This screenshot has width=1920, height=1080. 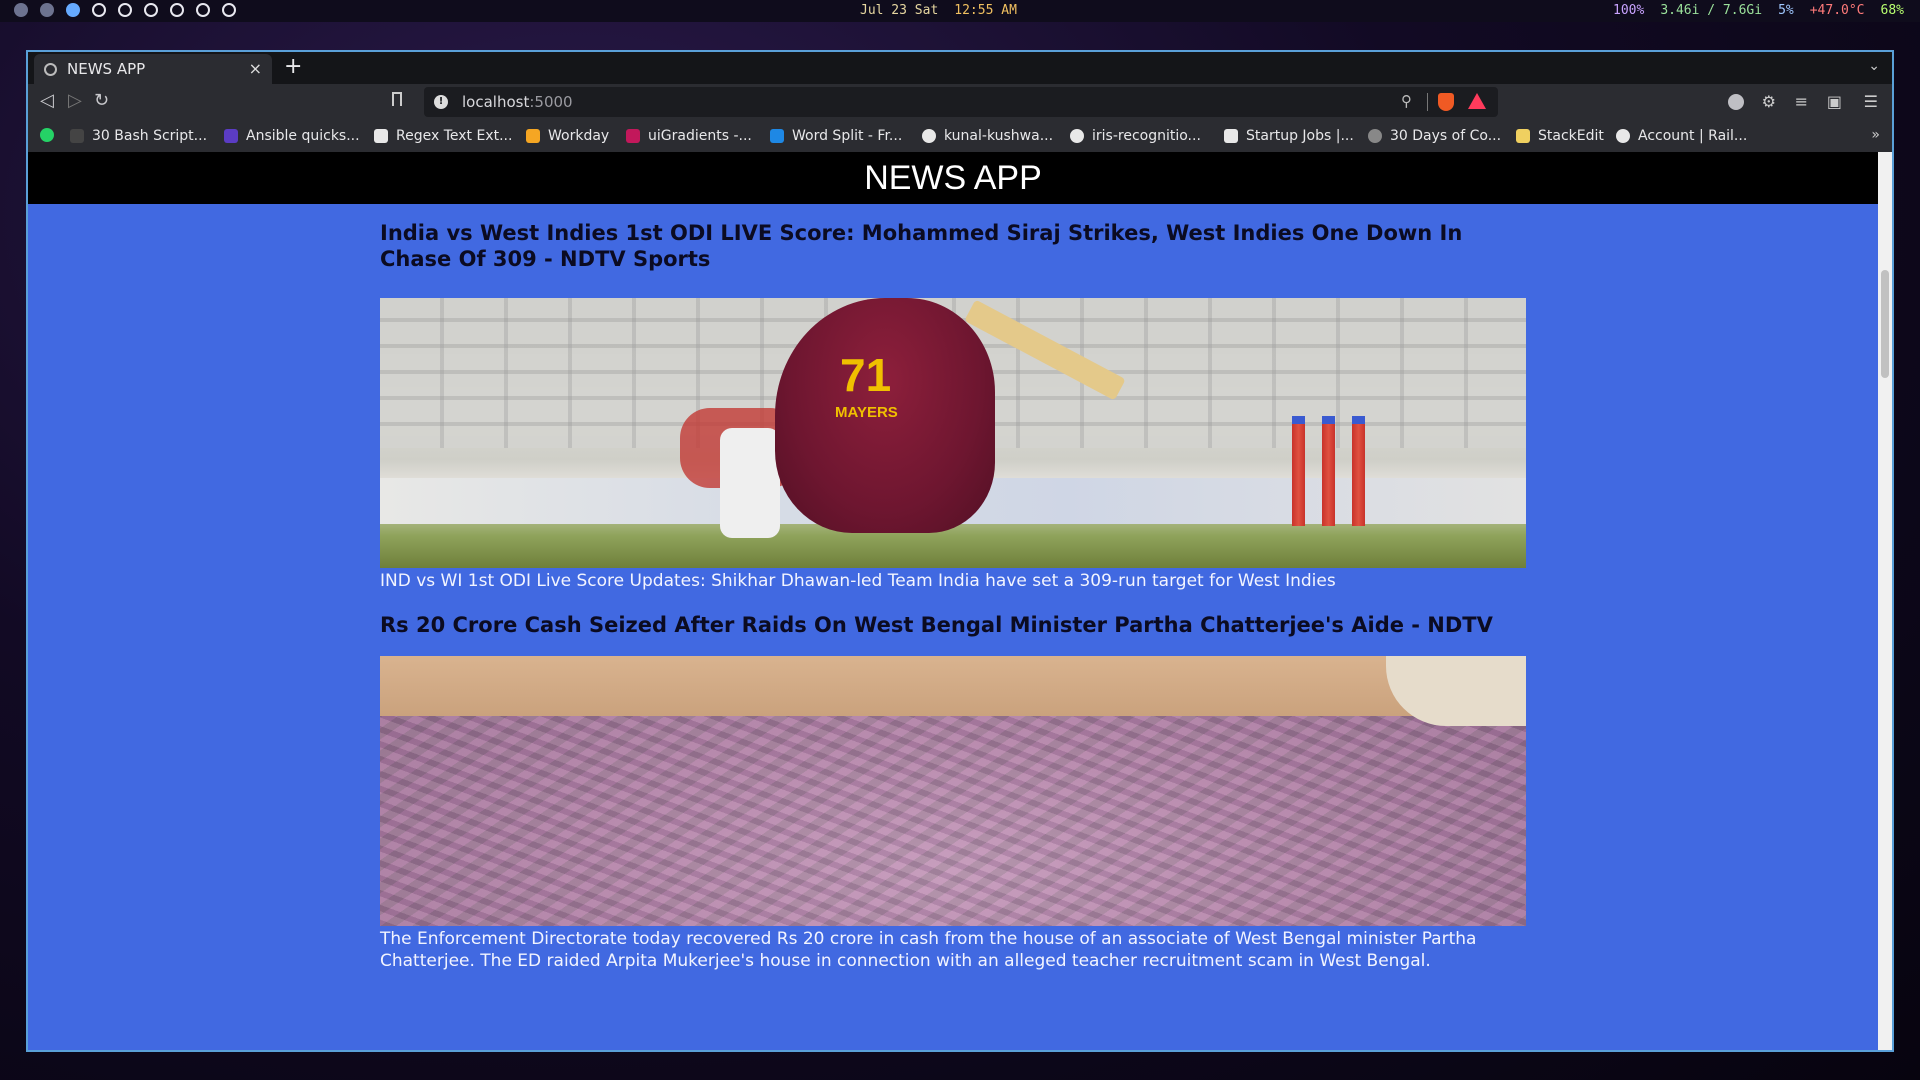 I want to click on bookmark-item: Workday, so click(x=567, y=136).